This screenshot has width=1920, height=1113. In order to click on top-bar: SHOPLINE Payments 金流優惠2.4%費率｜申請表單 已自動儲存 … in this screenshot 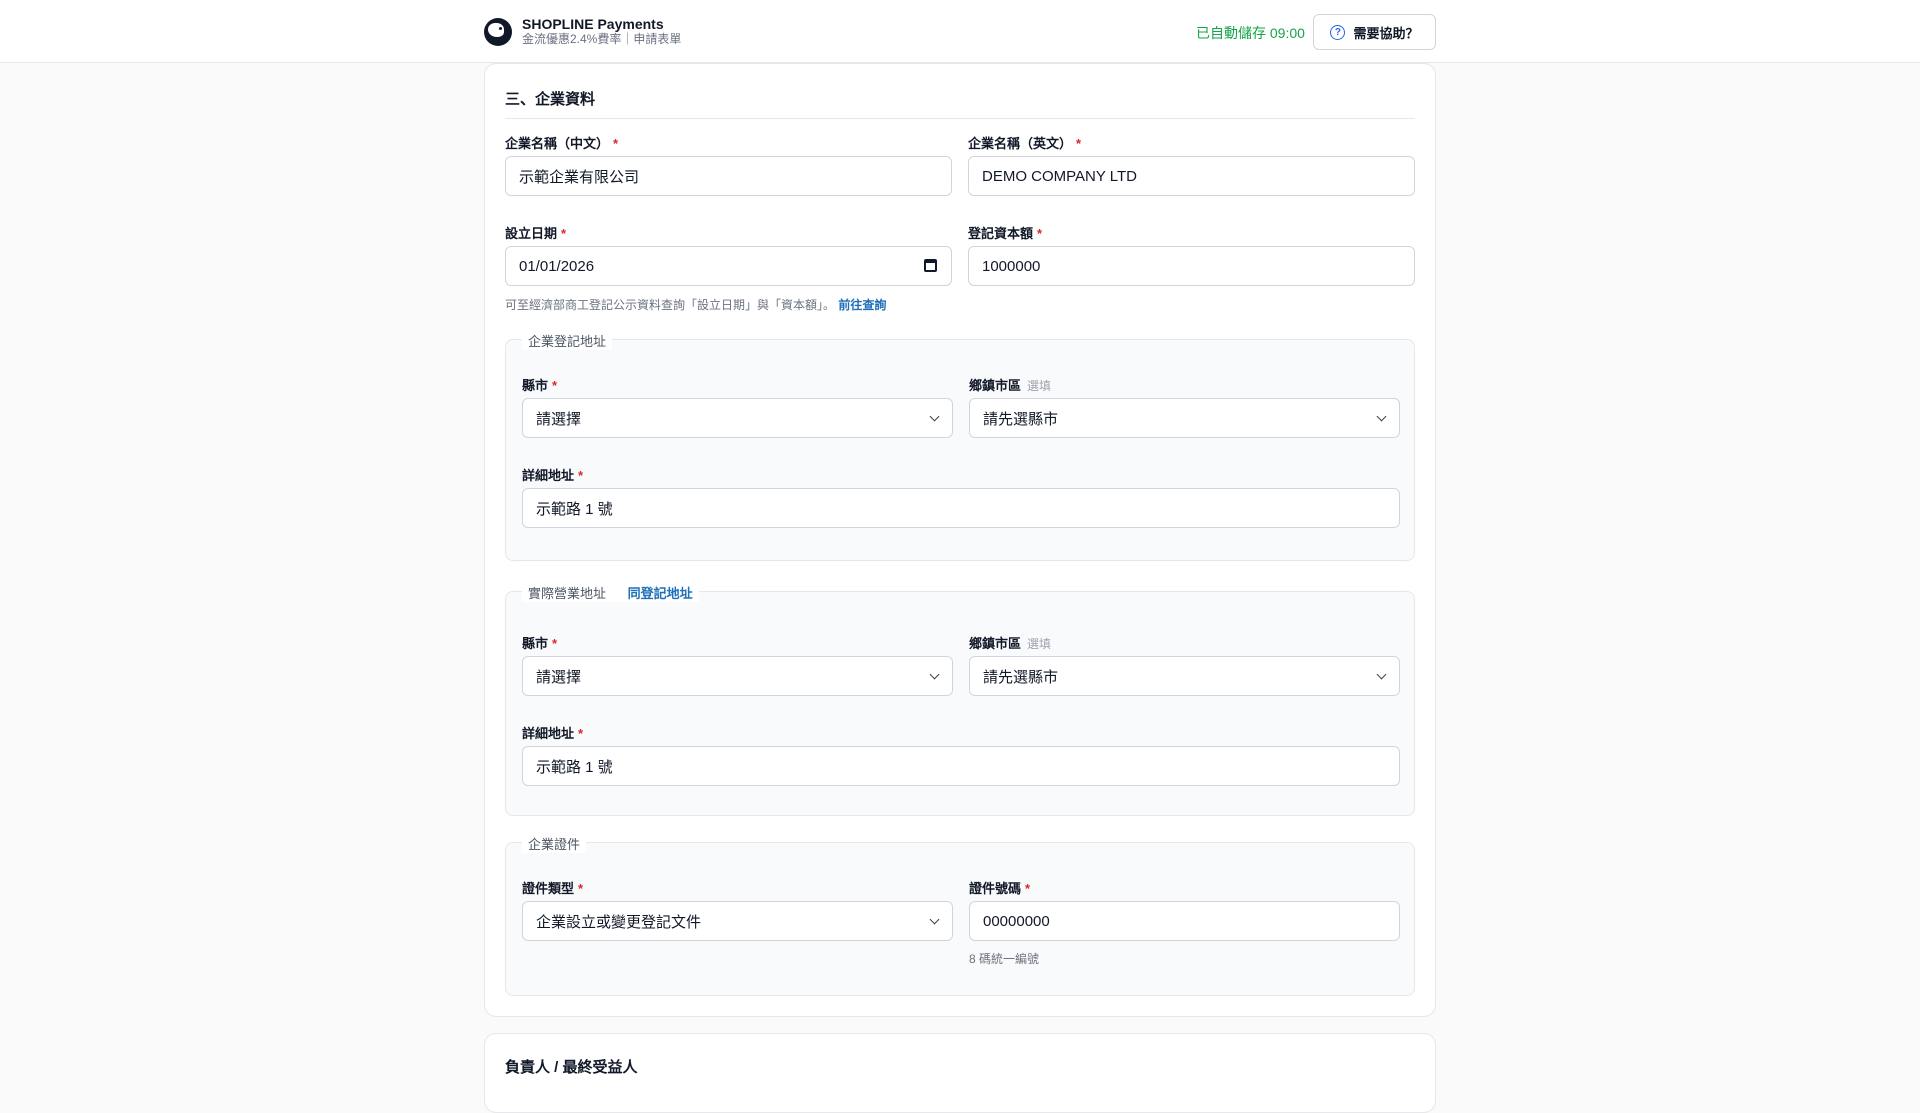, I will do `click(960, 31)`.